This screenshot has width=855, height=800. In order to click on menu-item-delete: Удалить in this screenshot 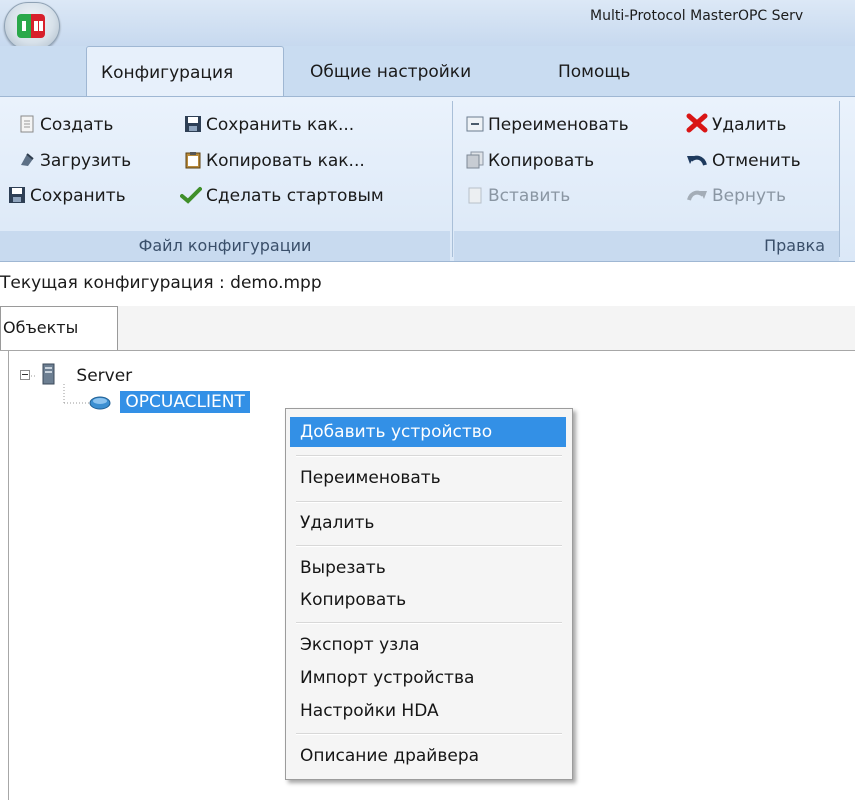, I will do `click(428, 523)`.